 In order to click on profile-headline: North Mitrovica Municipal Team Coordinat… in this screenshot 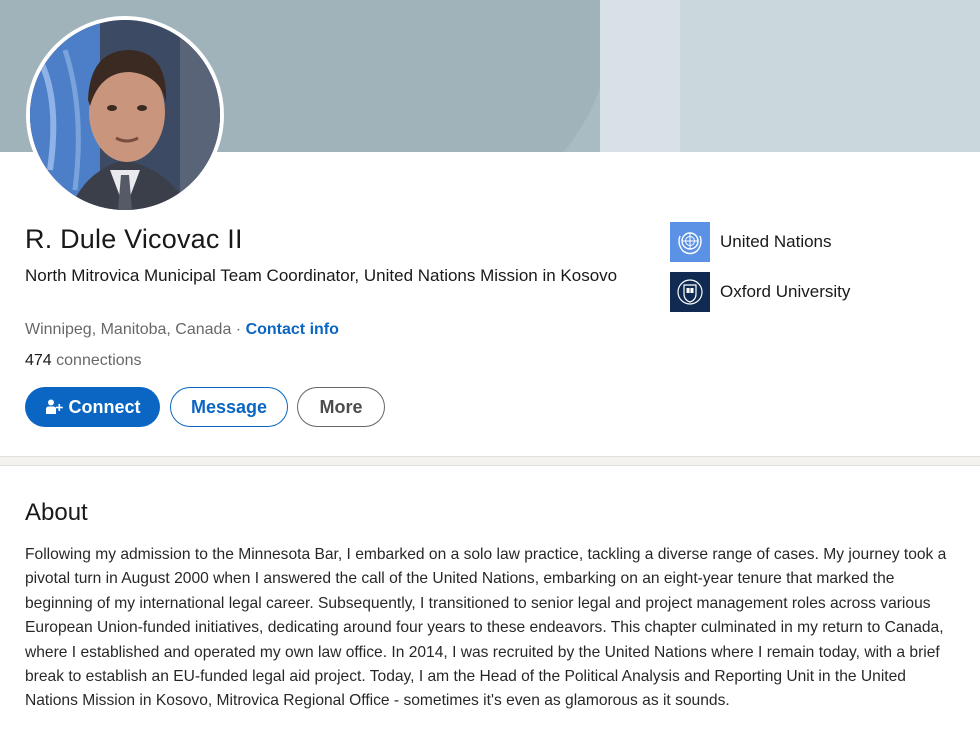, I will do `click(321, 275)`.